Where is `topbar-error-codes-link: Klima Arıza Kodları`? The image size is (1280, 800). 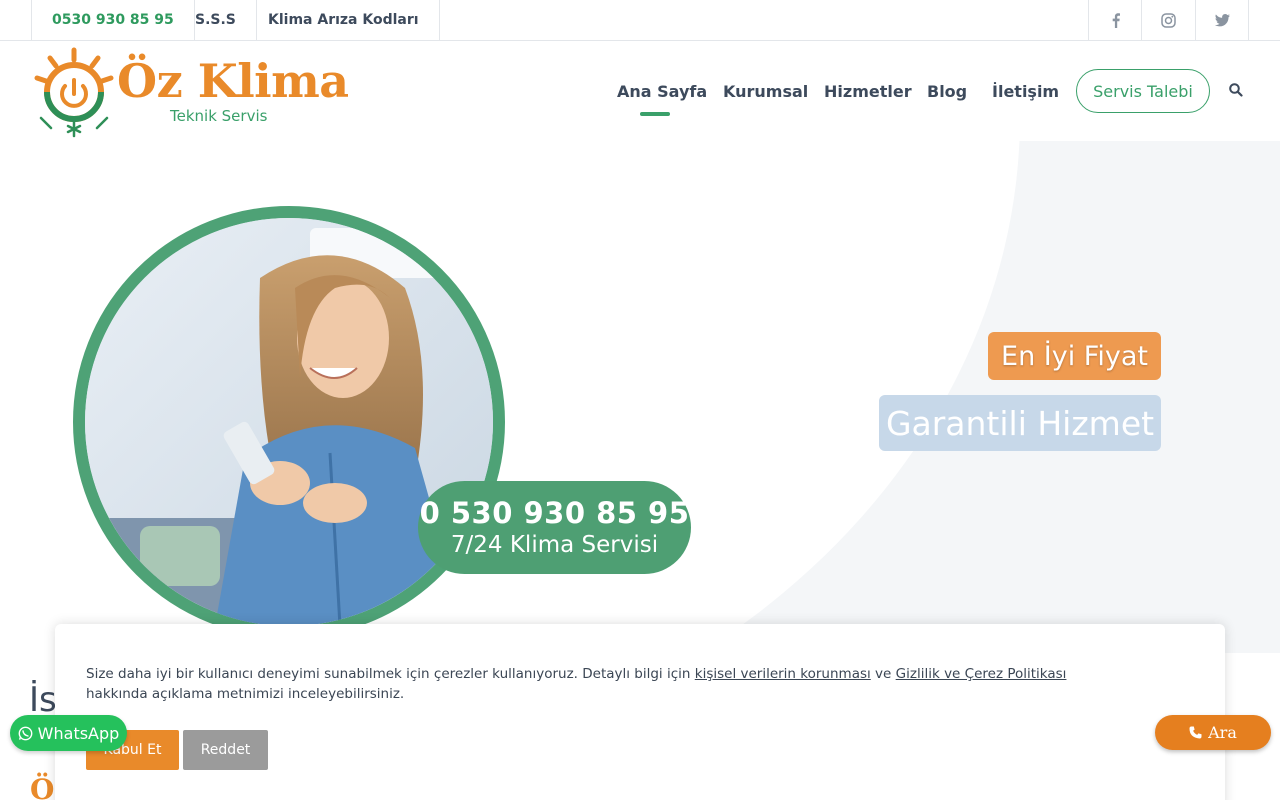 topbar-error-codes-link: Klima Arıza Kodları is located at coordinates (344, 20).